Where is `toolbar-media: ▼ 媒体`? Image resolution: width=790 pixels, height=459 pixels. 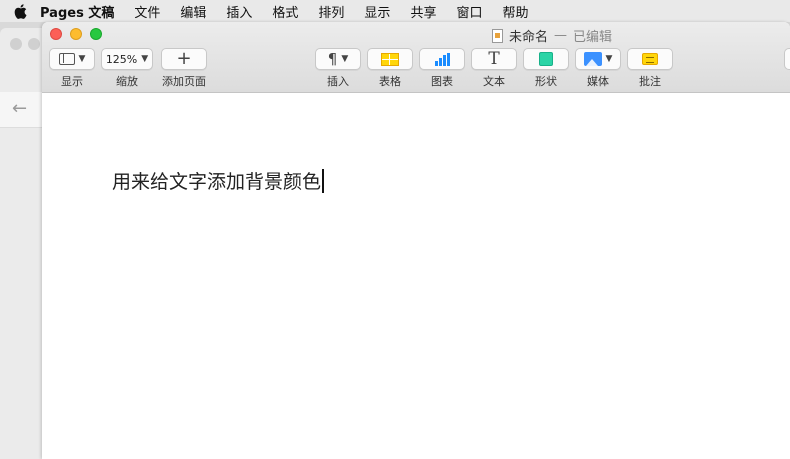
toolbar-media: ▼ 媒体 is located at coordinates (598, 68).